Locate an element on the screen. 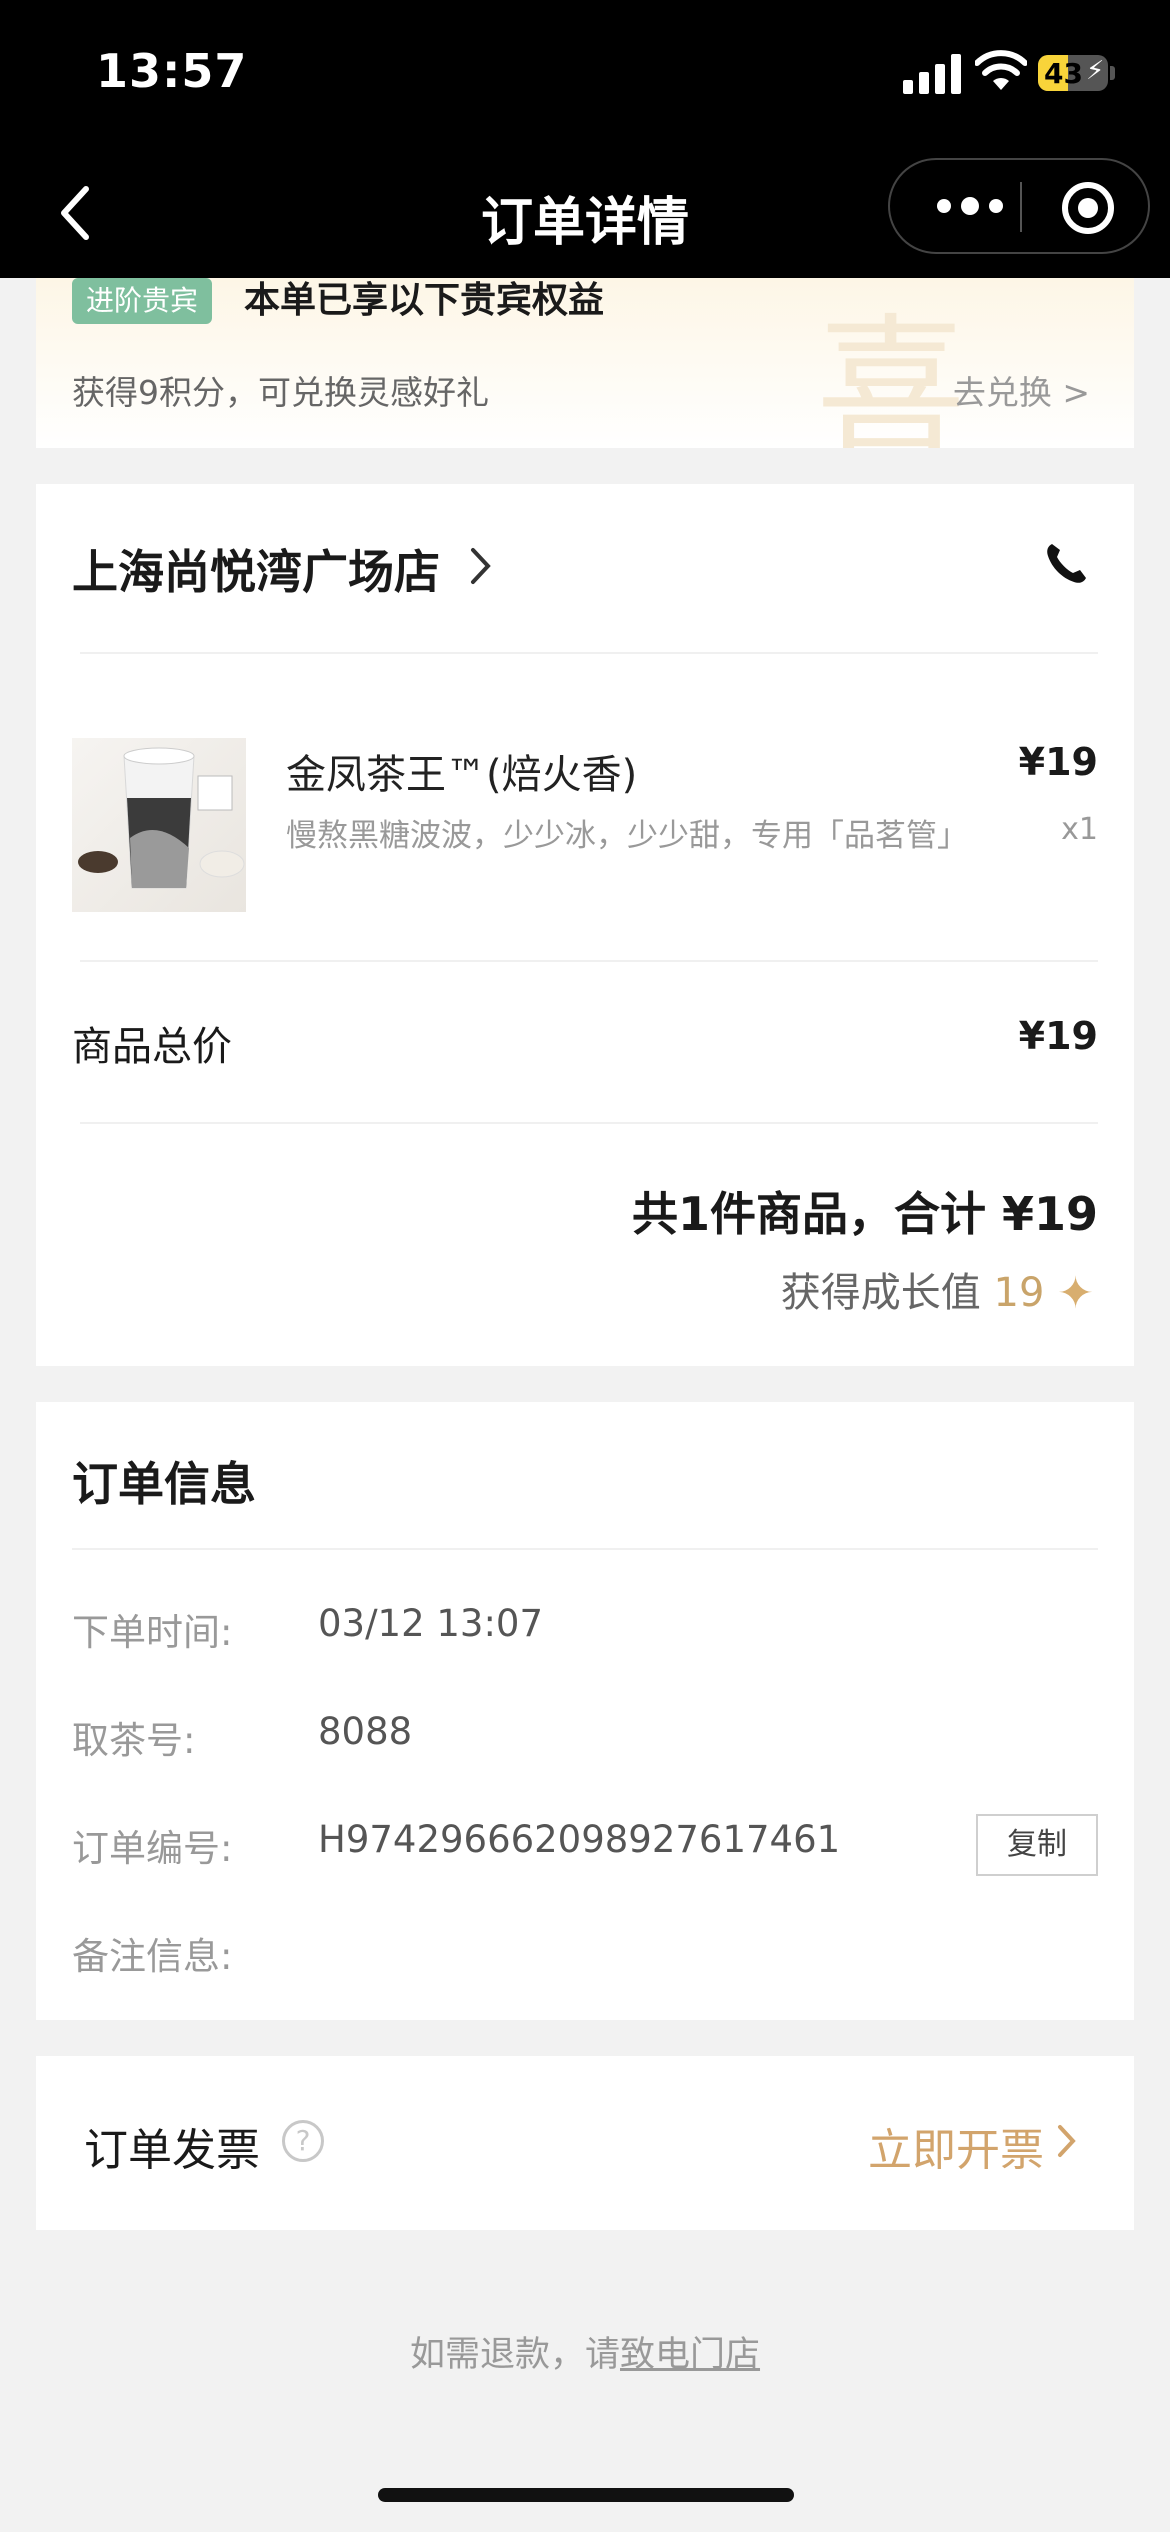 This screenshot has width=1170, height=2532. product-spec: 慢熬黑糖波波，少少冰，少少甜，专用「品茗管」 is located at coordinates (627, 836).